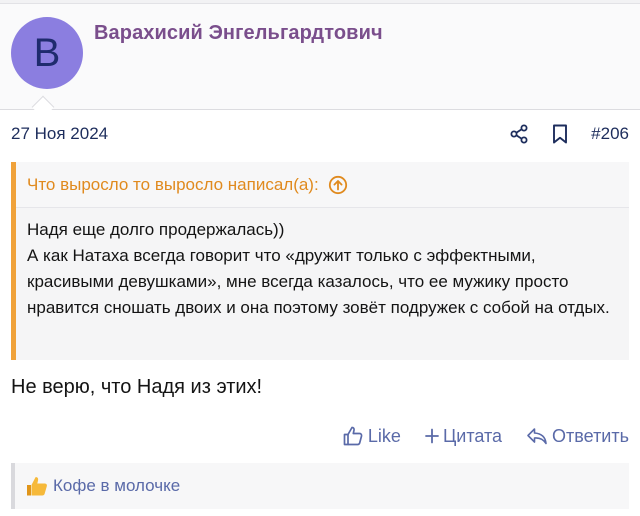  I want to click on thumbs-up-emoji-icon, so click(37, 486).